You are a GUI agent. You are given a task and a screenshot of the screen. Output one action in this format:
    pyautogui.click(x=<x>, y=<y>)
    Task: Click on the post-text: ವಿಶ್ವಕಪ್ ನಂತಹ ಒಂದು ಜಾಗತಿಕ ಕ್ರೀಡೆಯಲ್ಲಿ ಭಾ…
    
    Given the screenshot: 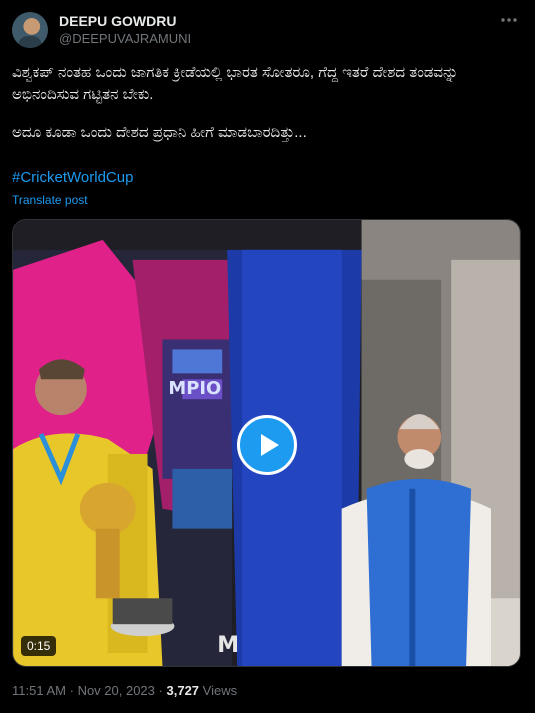 What is the action you would take?
    pyautogui.click(x=262, y=103)
    